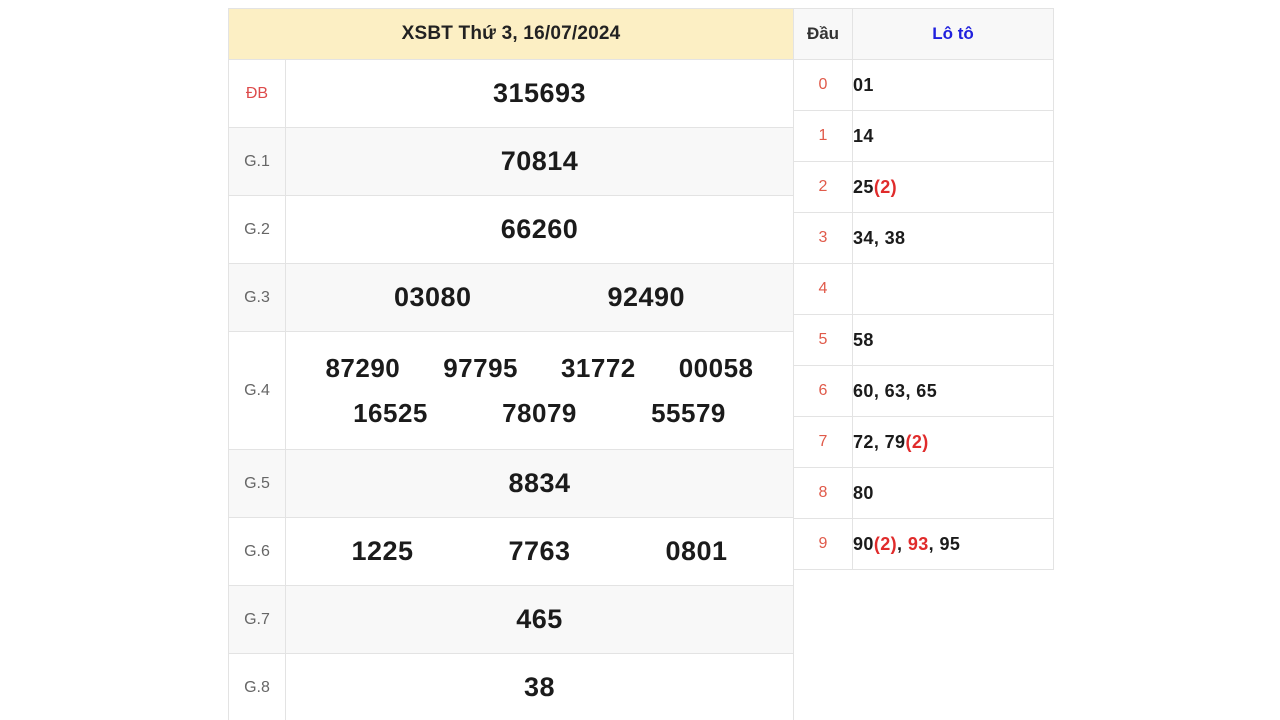 The image size is (1280, 720). What do you see at coordinates (953, 289) in the screenshot?
I see `loto-numbers-cell` at bounding box center [953, 289].